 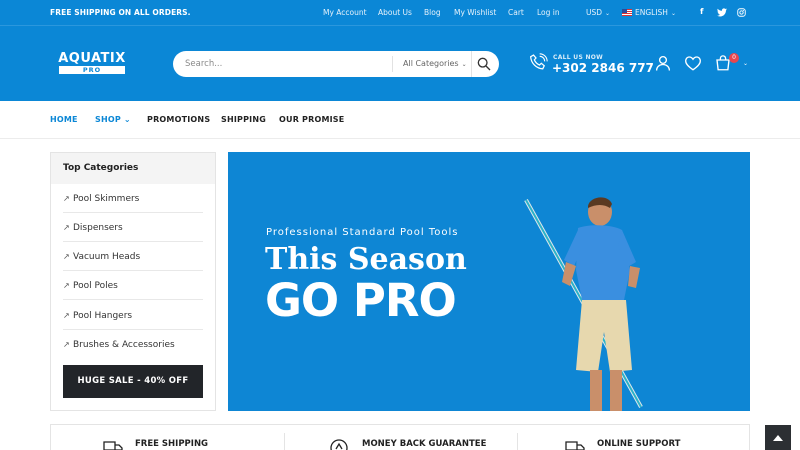 I want to click on nav-shipping: SHIPPING, so click(x=243, y=119).